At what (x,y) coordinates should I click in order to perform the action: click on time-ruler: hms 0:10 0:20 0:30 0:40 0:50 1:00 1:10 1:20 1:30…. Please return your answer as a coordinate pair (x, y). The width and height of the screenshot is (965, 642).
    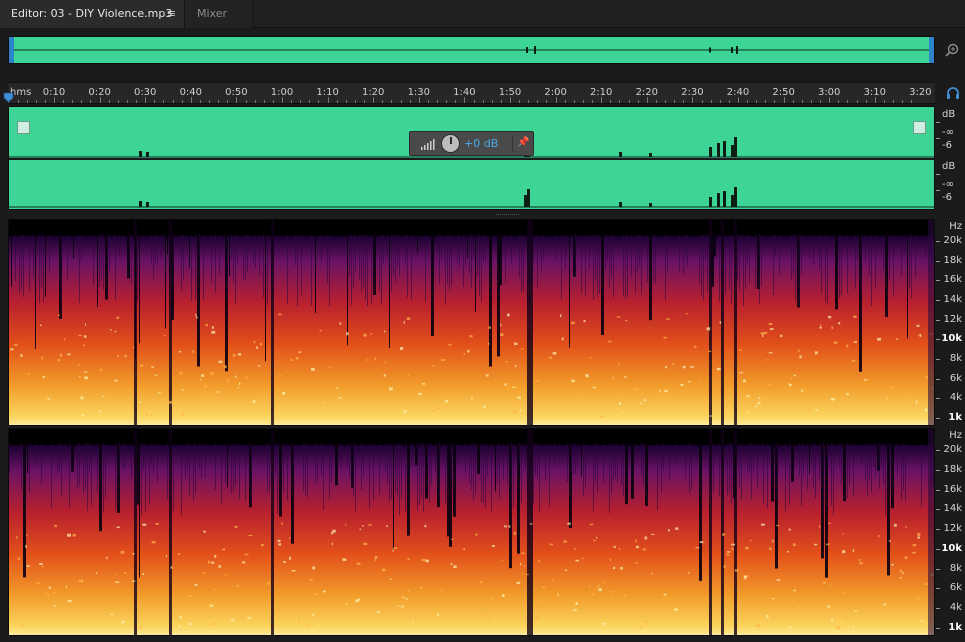
    Looking at the image, I should click on (471, 93).